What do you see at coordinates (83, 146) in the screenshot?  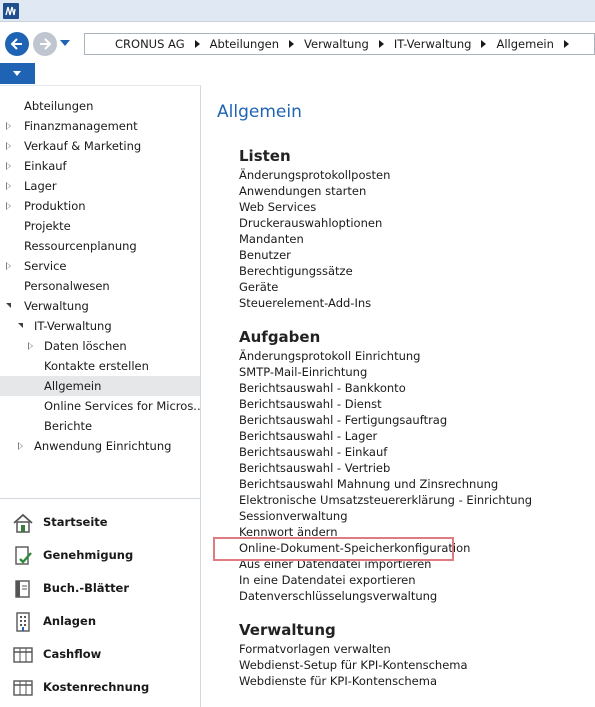 I see `tree-item-label: Verkauf & Marketing` at bounding box center [83, 146].